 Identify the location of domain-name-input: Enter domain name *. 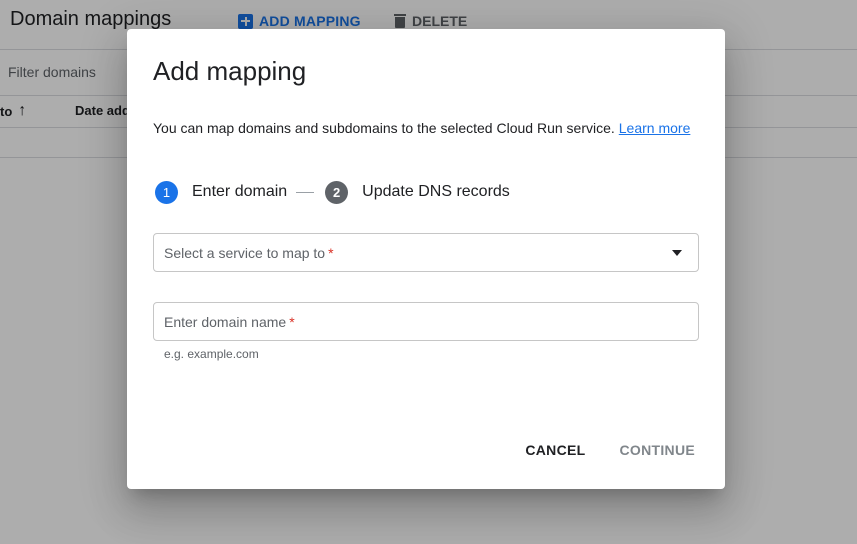
(426, 321).